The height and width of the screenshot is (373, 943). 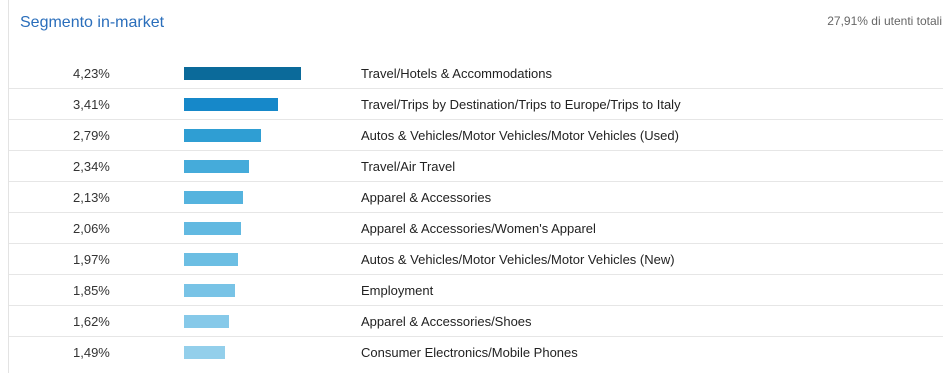 I want to click on segment-percent: 1,49%, so click(x=91, y=352).